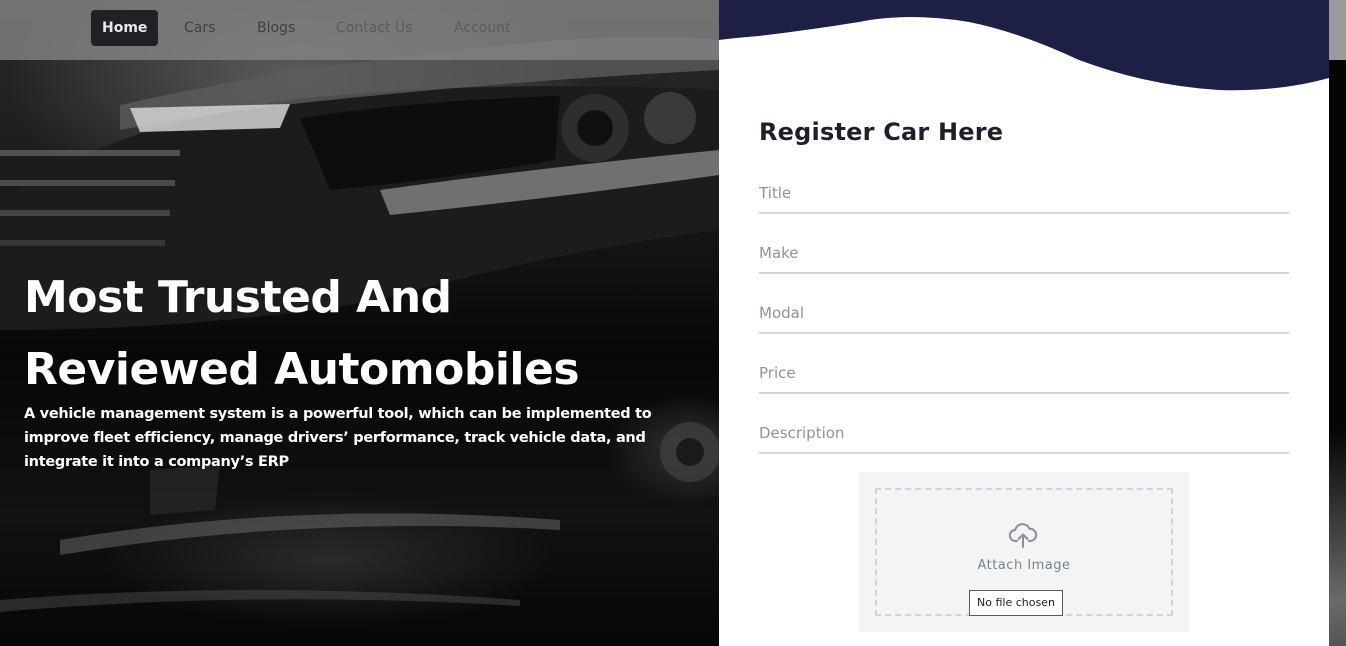 The height and width of the screenshot is (646, 1346). What do you see at coordinates (302, 334) in the screenshot?
I see `hero-title: Most Trusted And Reviewed Automobiles` at bounding box center [302, 334].